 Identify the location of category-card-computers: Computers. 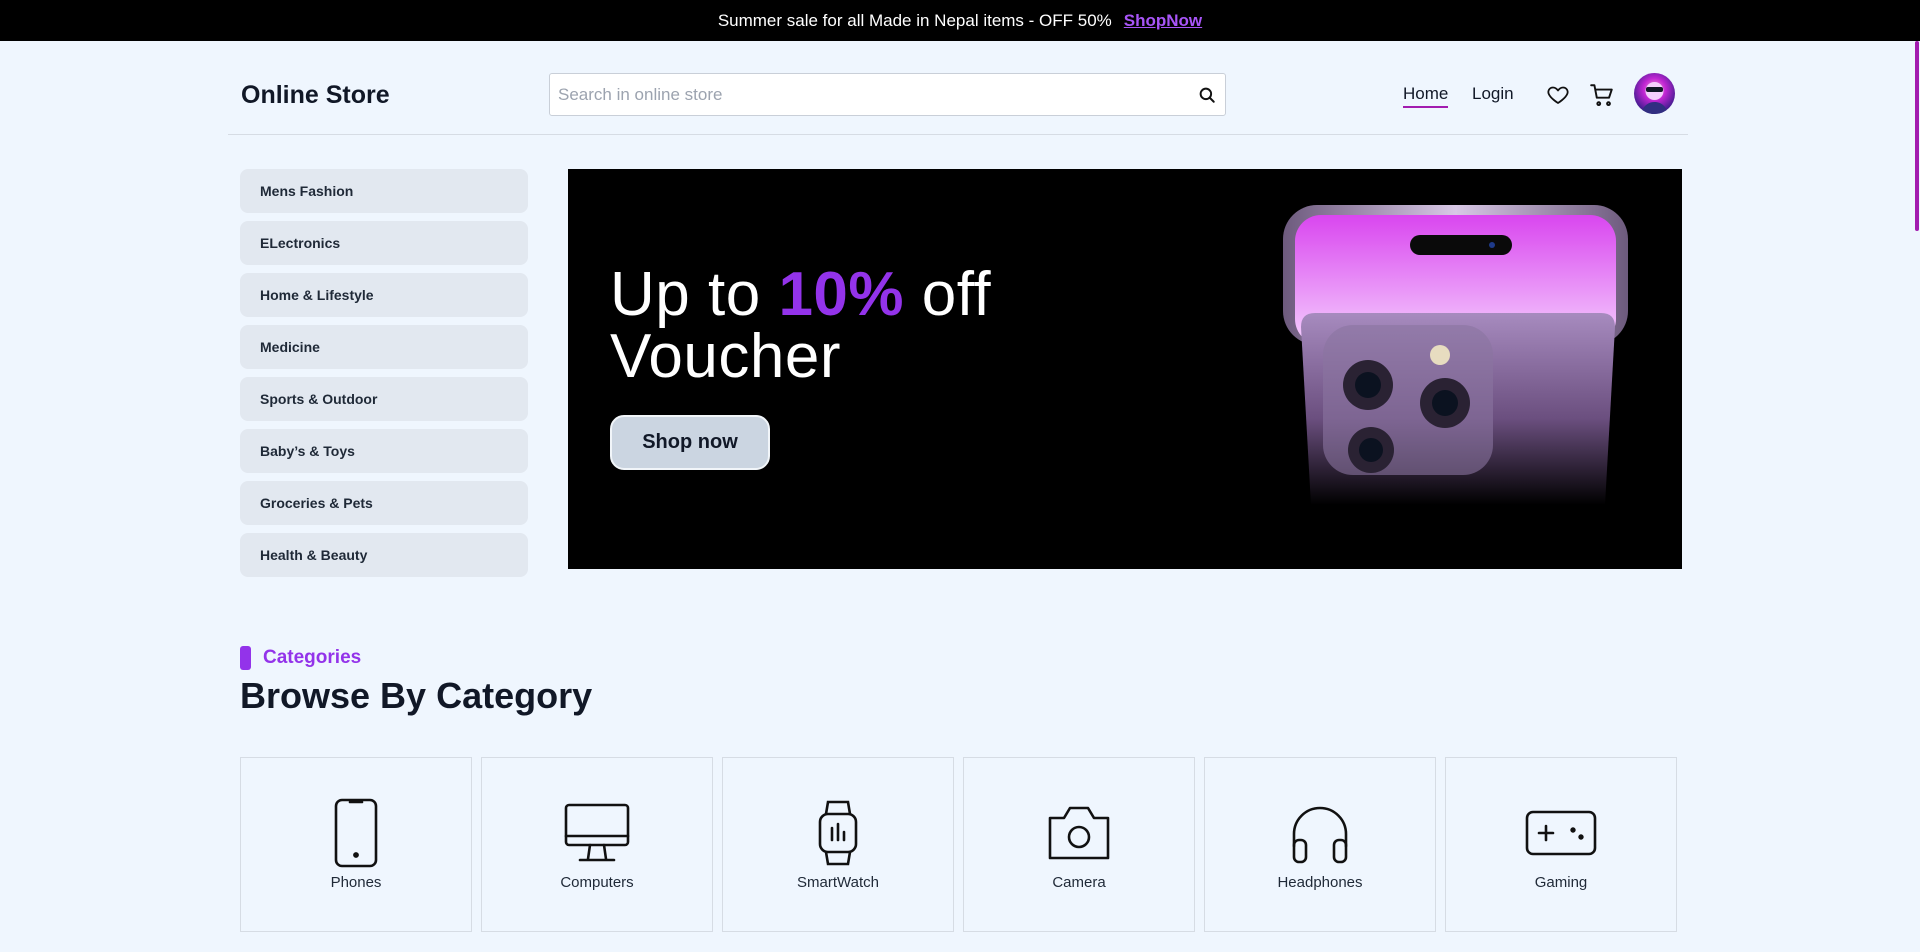
(597, 844).